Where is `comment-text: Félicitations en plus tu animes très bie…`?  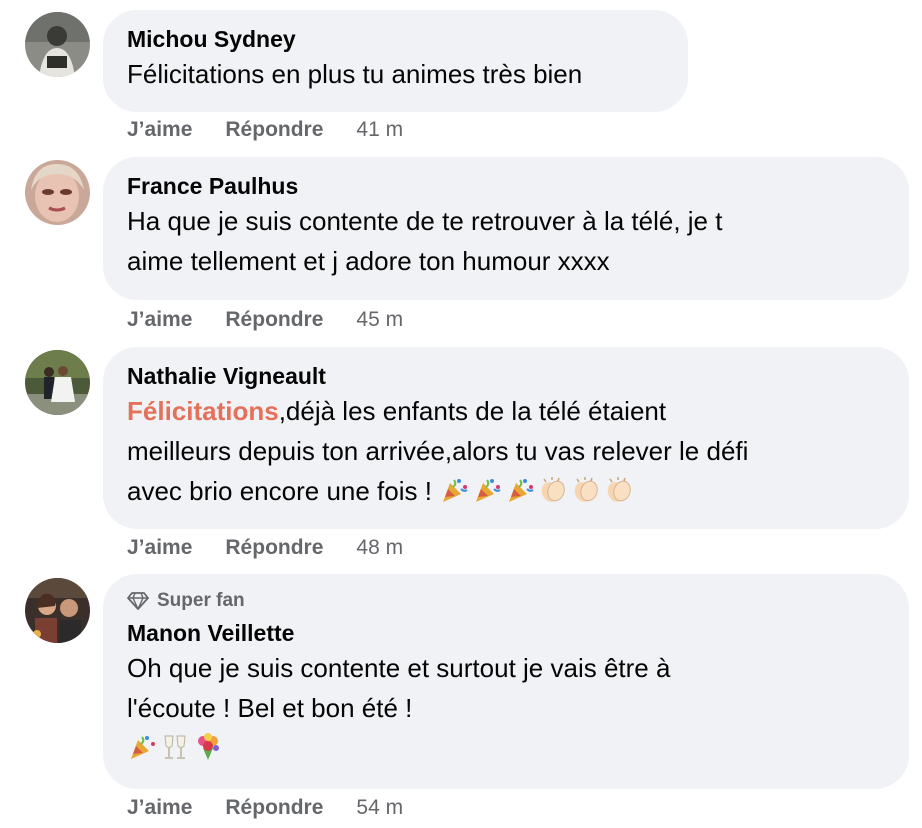
comment-text: Félicitations en plus tu animes très bie… is located at coordinates (355, 74).